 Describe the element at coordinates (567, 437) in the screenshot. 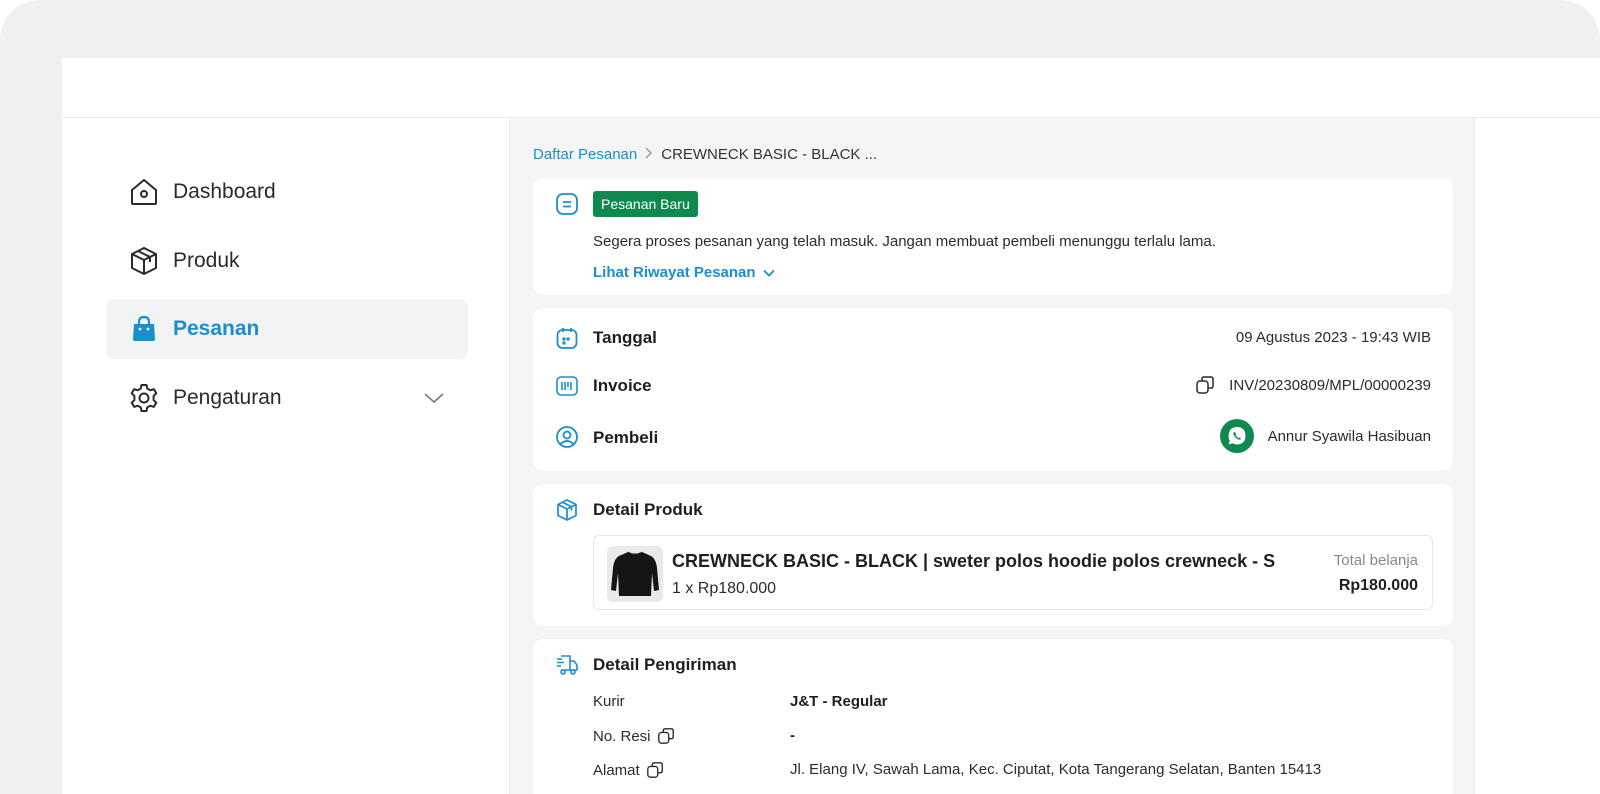

I see `user-circle-icon` at that location.